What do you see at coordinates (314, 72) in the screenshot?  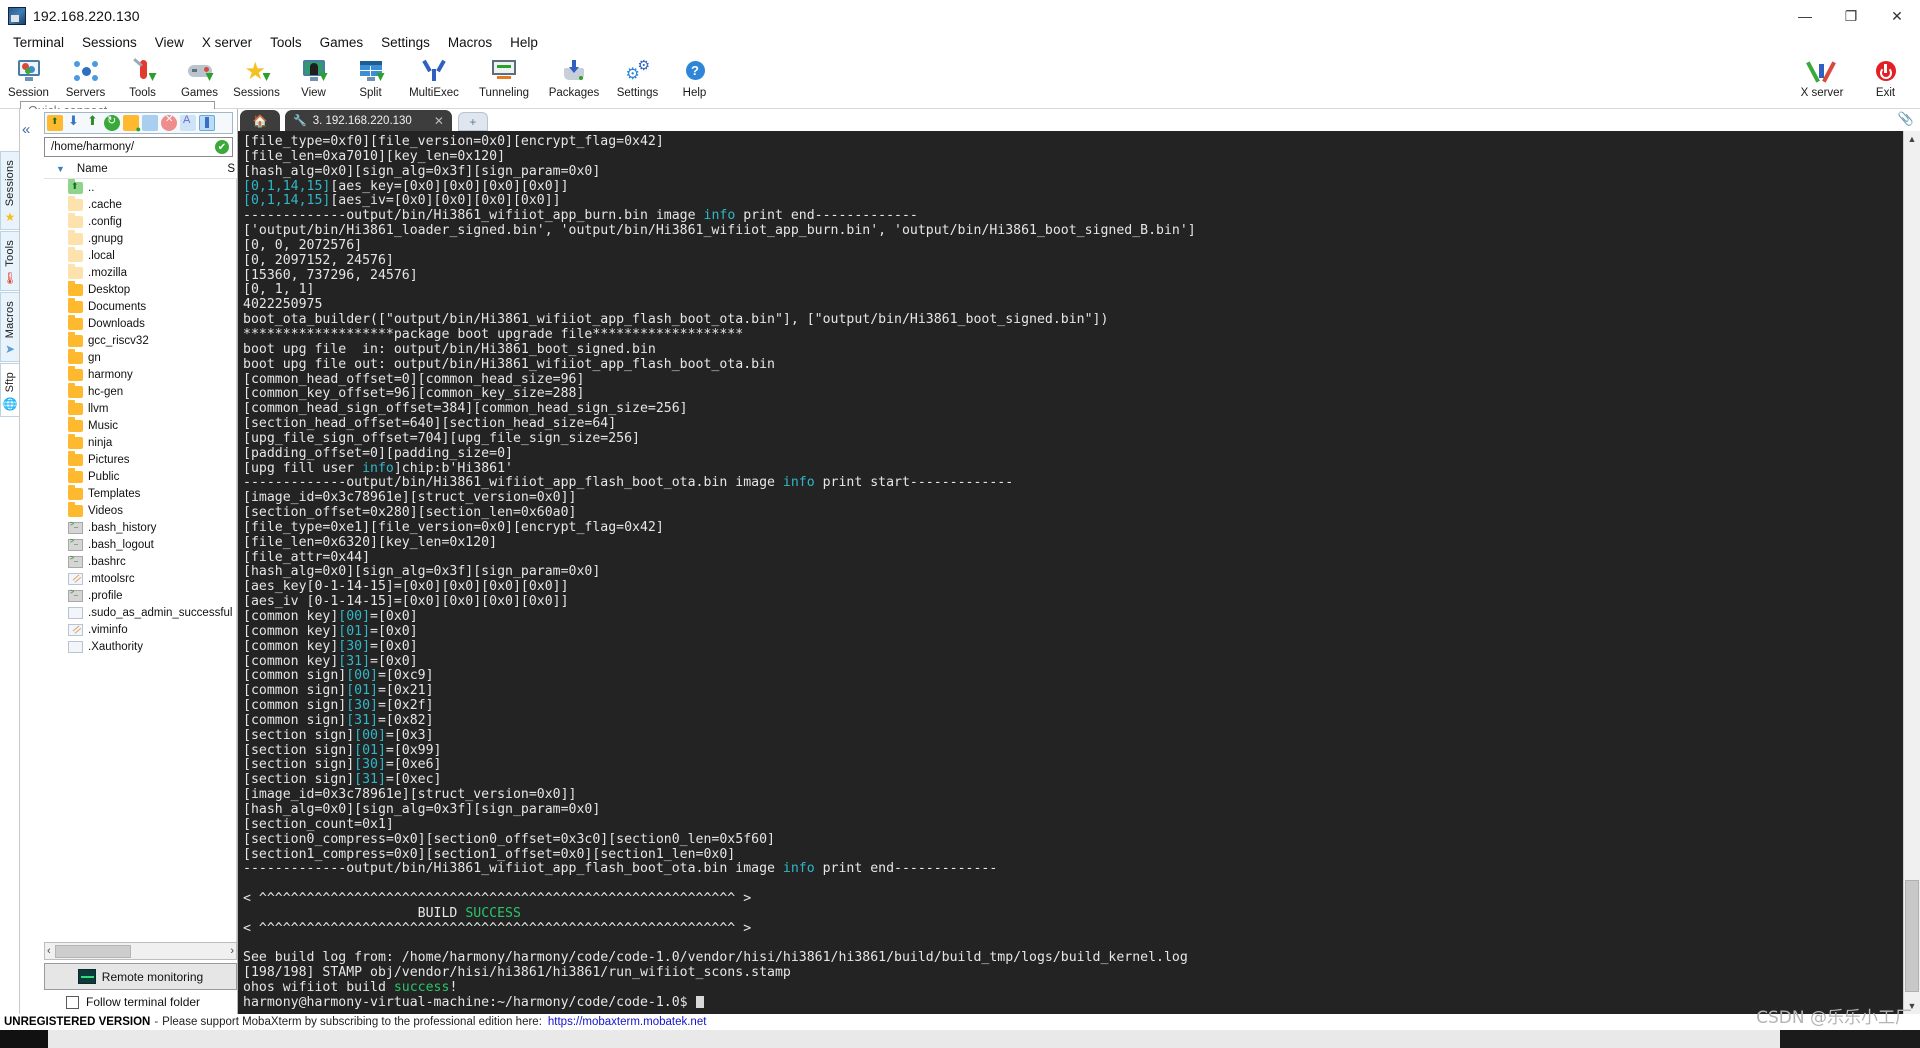 I see `view-icon` at bounding box center [314, 72].